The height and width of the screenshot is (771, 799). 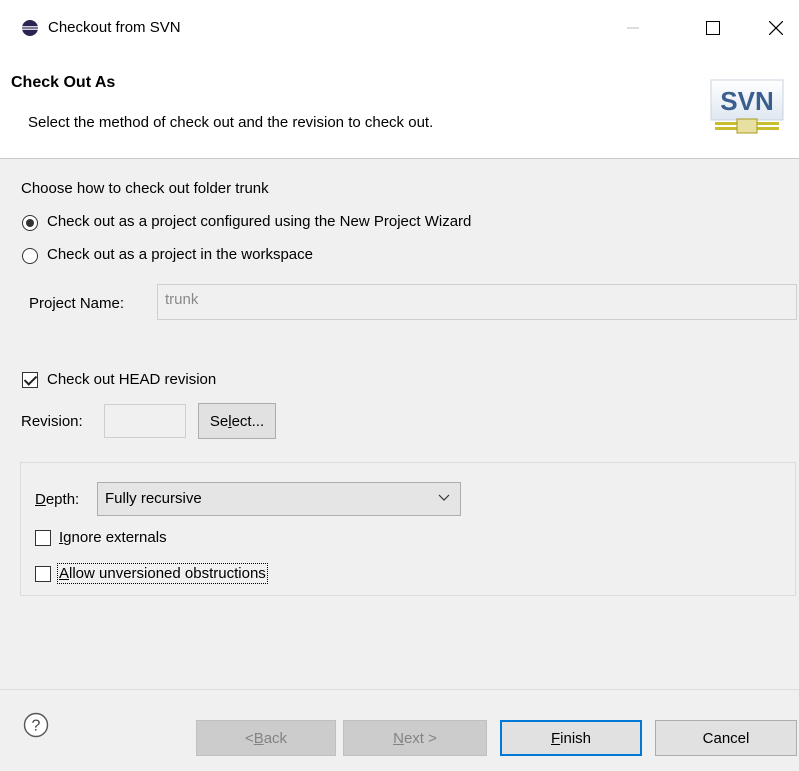 I want to click on chevron-down-icon, so click(x=444, y=497).